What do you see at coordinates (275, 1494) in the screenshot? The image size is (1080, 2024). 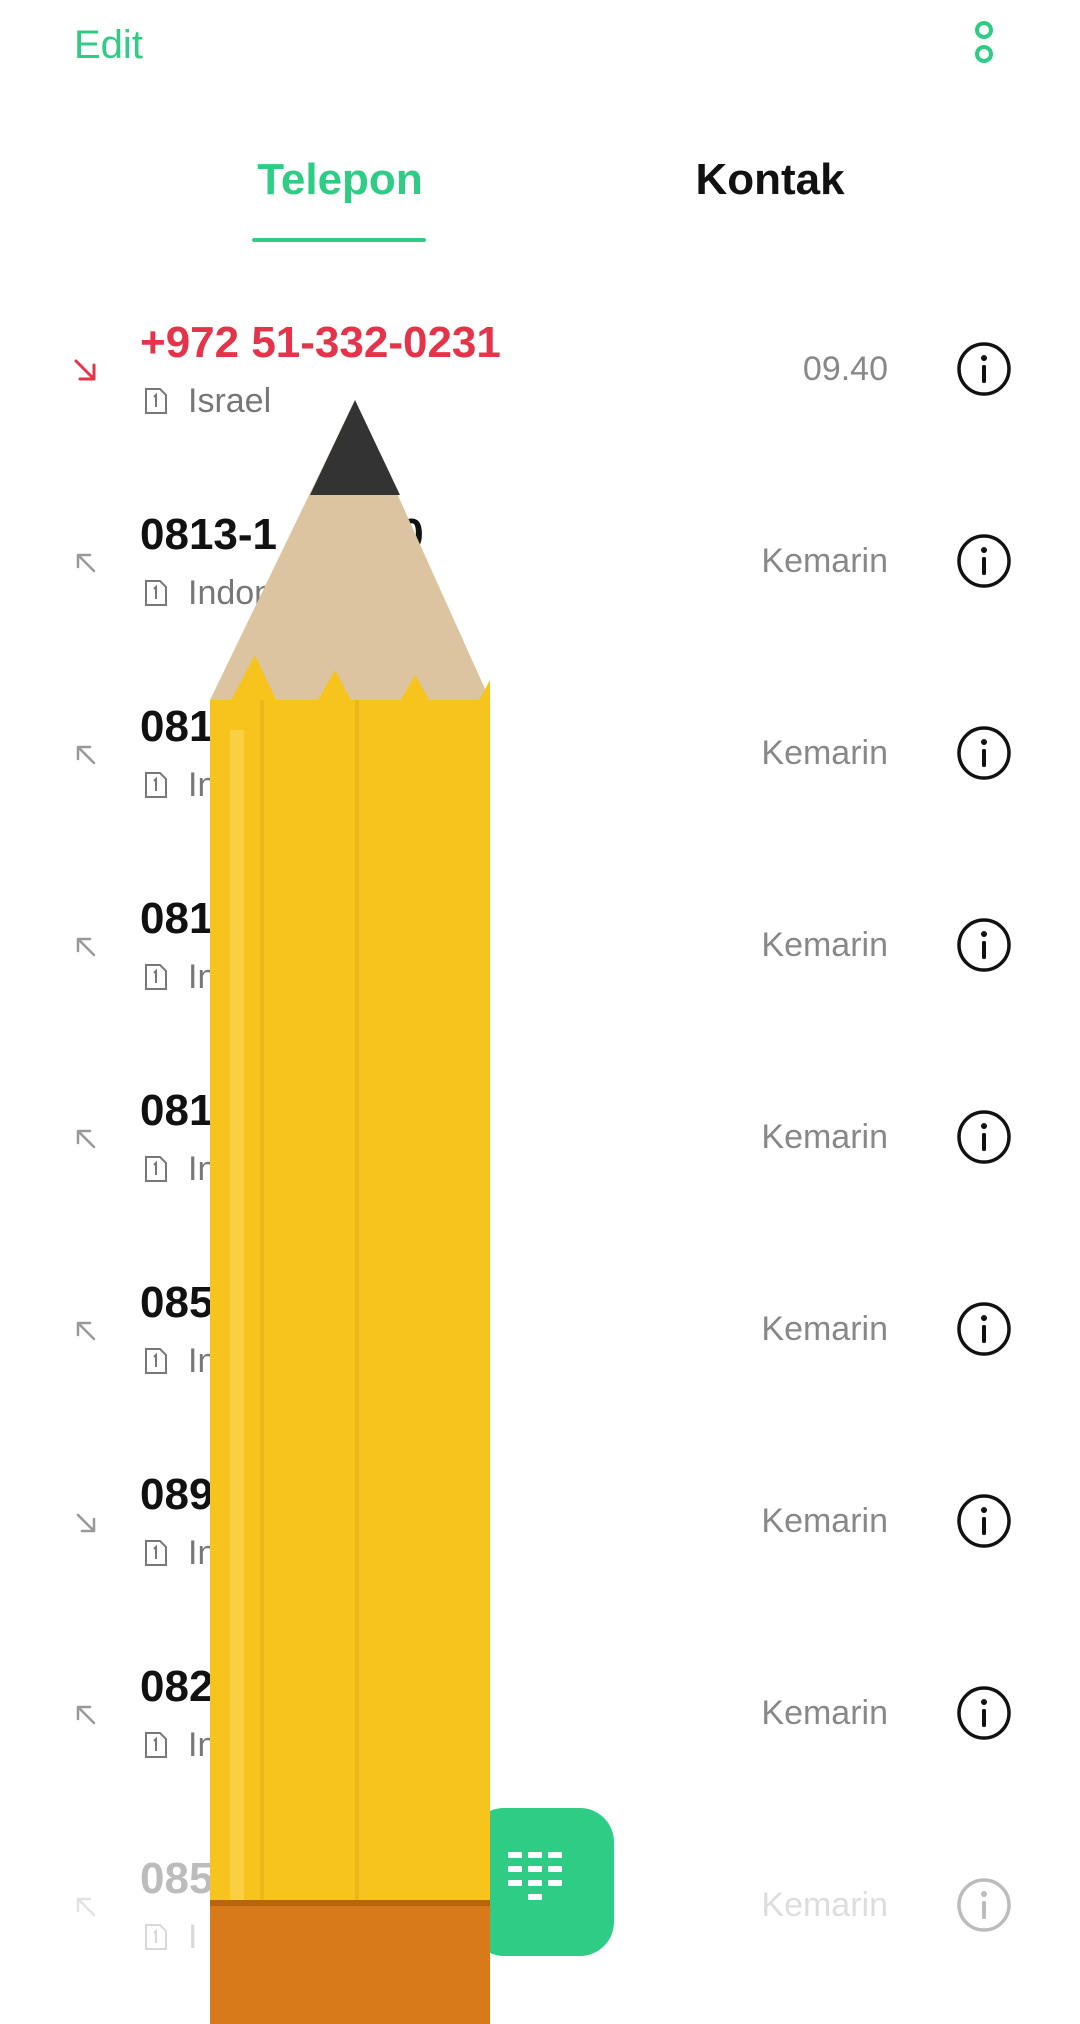 I see `call-number: 089 3` at bounding box center [275, 1494].